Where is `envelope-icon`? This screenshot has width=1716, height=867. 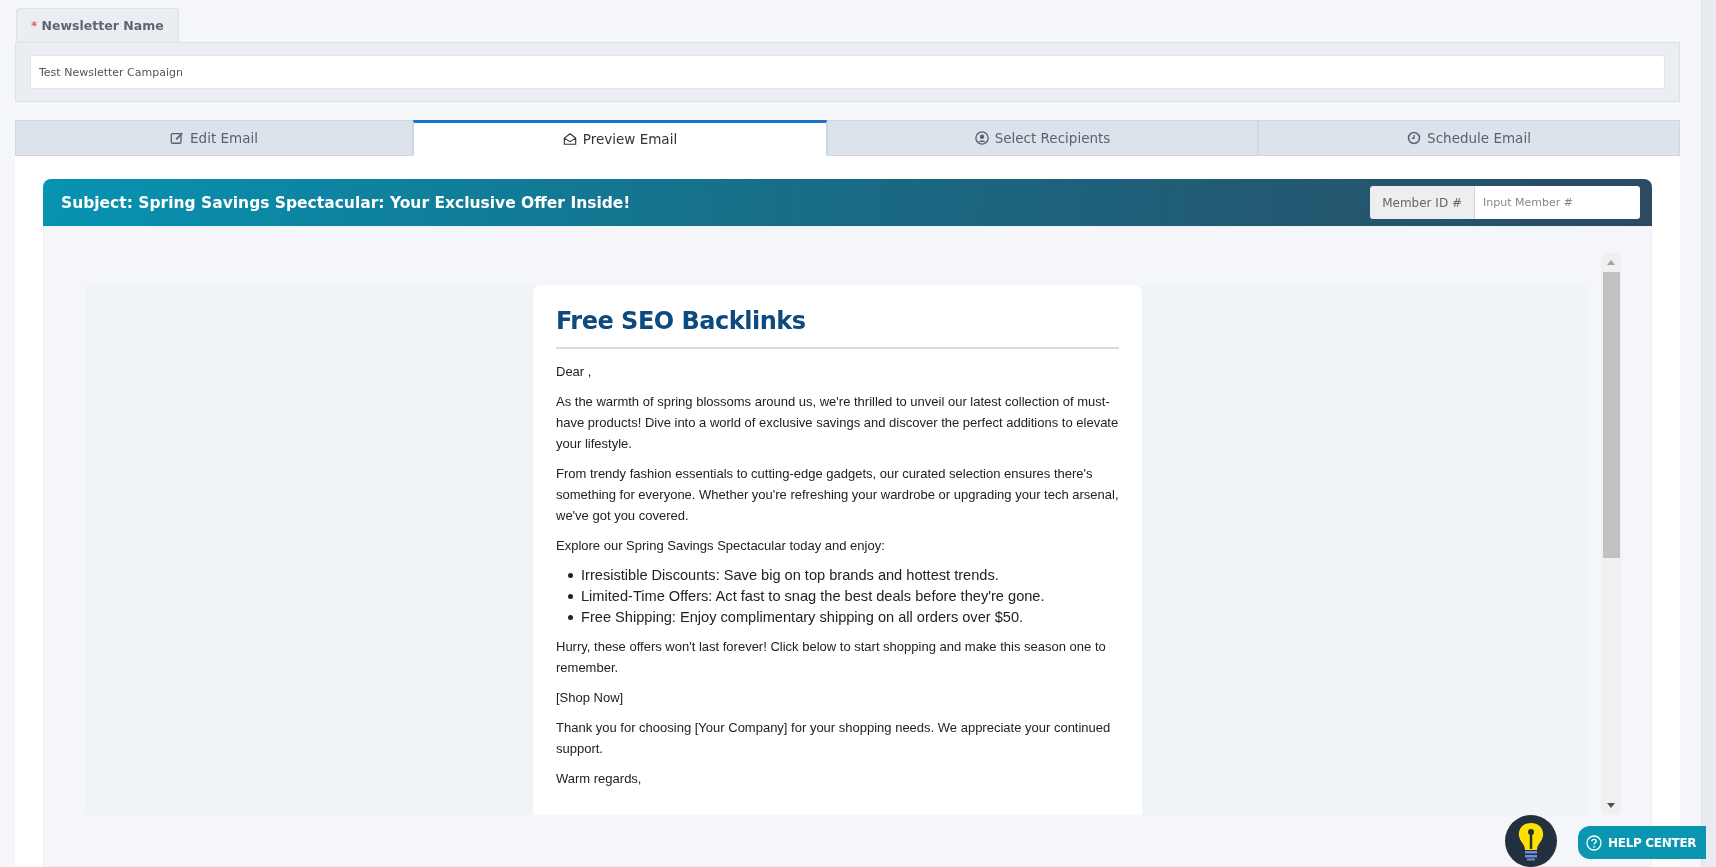
envelope-icon is located at coordinates (569, 139).